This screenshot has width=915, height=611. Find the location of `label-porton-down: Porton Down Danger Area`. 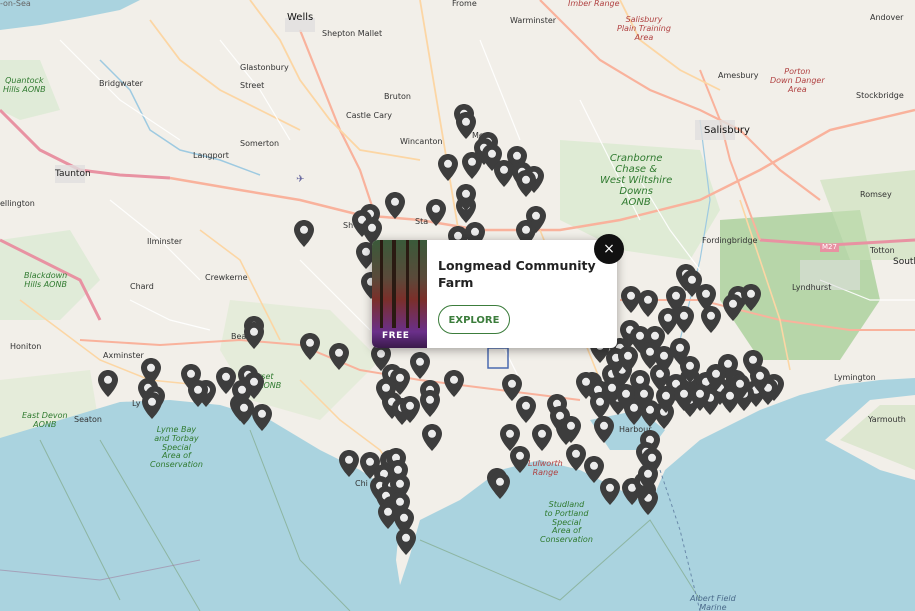

label-porton-down: Porton Down Danger Area is located at coordinates (797, 80).